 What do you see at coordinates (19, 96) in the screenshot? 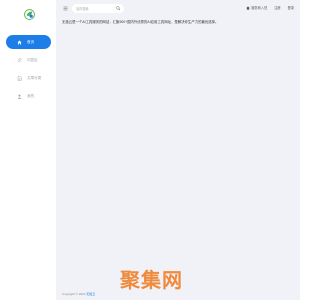
I see `user-icon` at bounding box center [19, 96].